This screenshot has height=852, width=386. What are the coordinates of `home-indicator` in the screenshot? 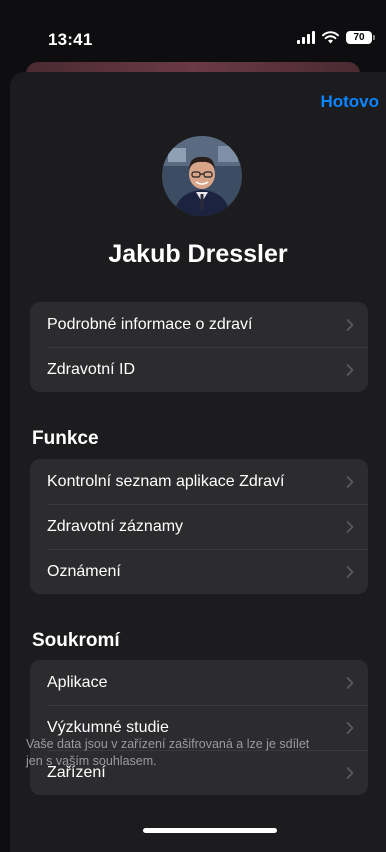 It's located at (210, 830).